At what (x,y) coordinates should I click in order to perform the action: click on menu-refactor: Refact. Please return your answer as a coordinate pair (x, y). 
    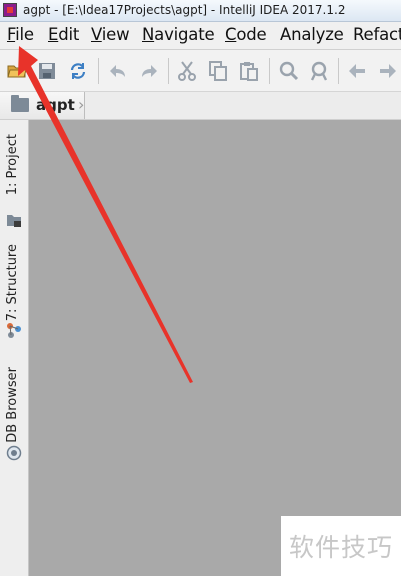
    Looking at the image, I should click on (377, 34).